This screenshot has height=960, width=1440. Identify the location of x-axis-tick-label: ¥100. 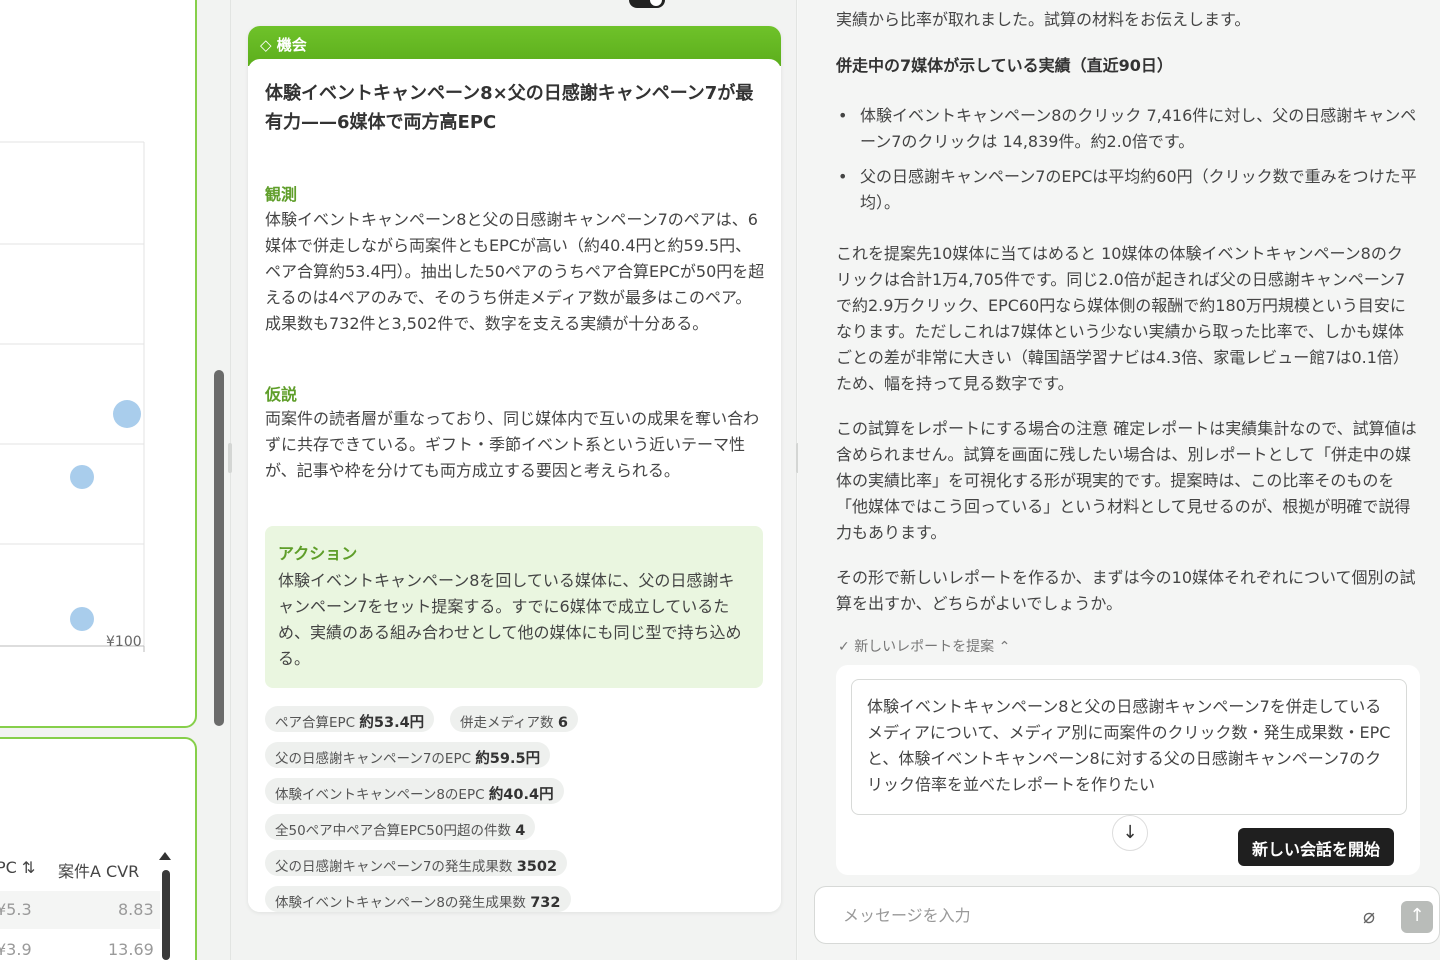
(124, 642).